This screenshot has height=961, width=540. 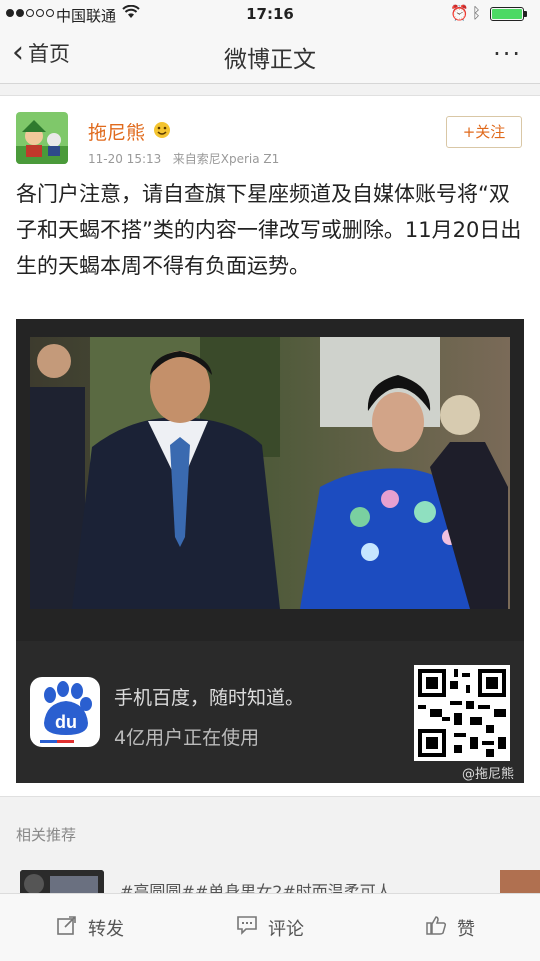 I want to click on image-watermark: @拖尼熊, so click(x=488, y=774).